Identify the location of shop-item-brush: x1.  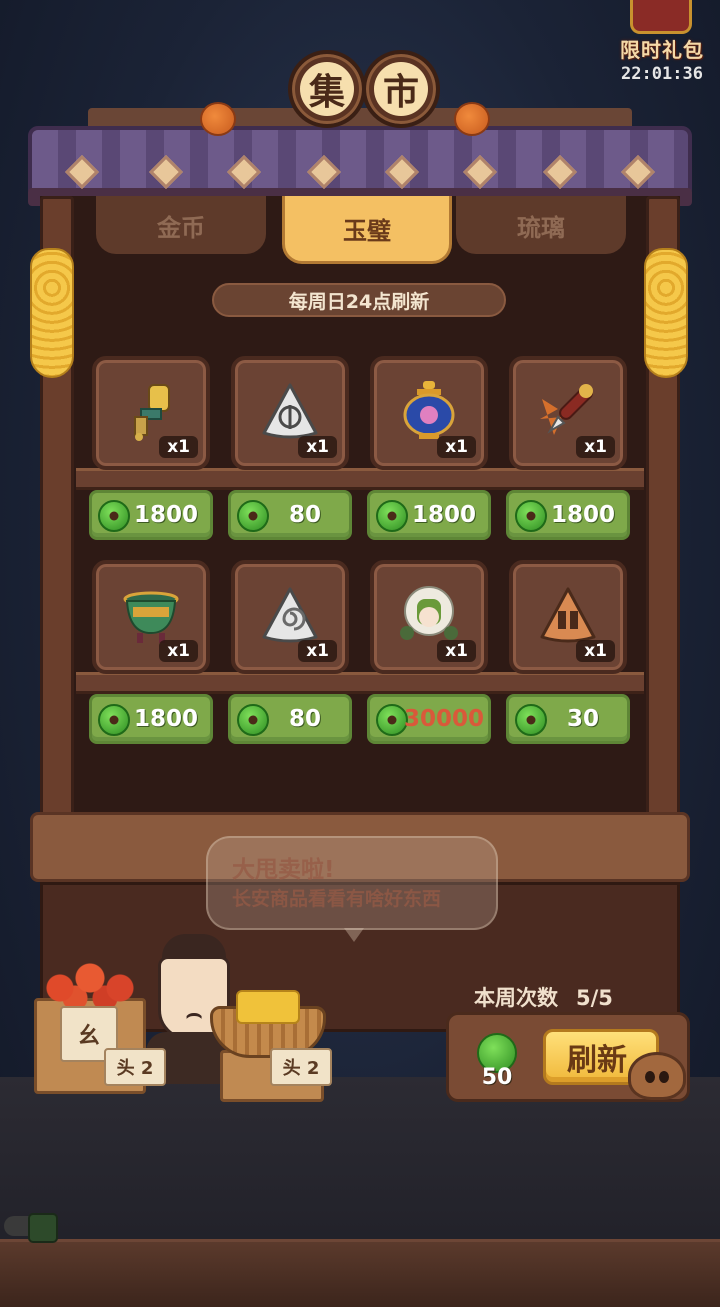
(568, 413).